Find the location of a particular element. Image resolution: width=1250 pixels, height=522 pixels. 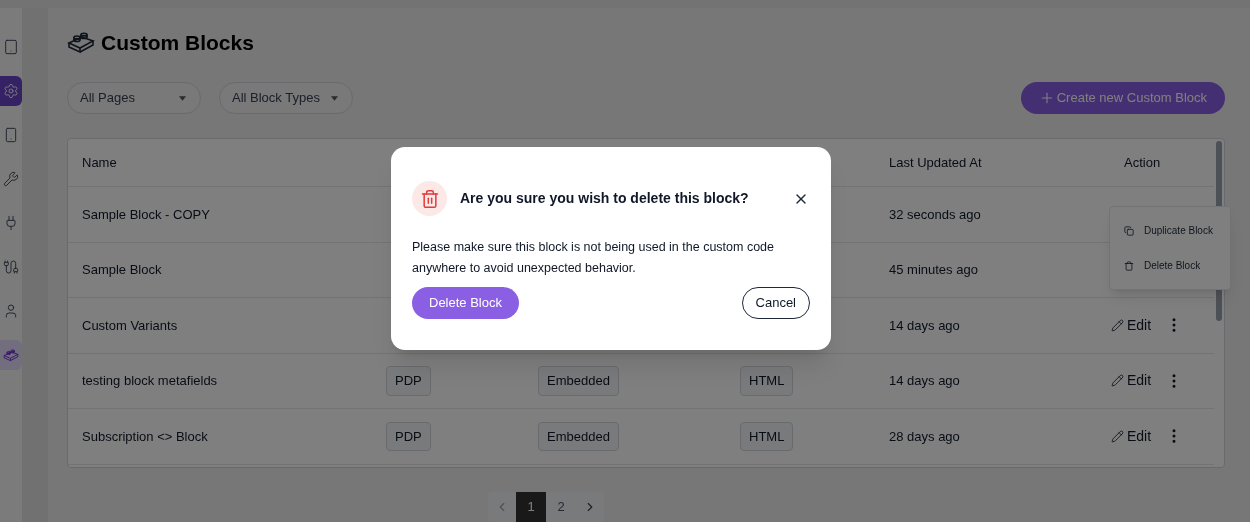

delete-button: Delete Block is located at coordinates (465, 303).